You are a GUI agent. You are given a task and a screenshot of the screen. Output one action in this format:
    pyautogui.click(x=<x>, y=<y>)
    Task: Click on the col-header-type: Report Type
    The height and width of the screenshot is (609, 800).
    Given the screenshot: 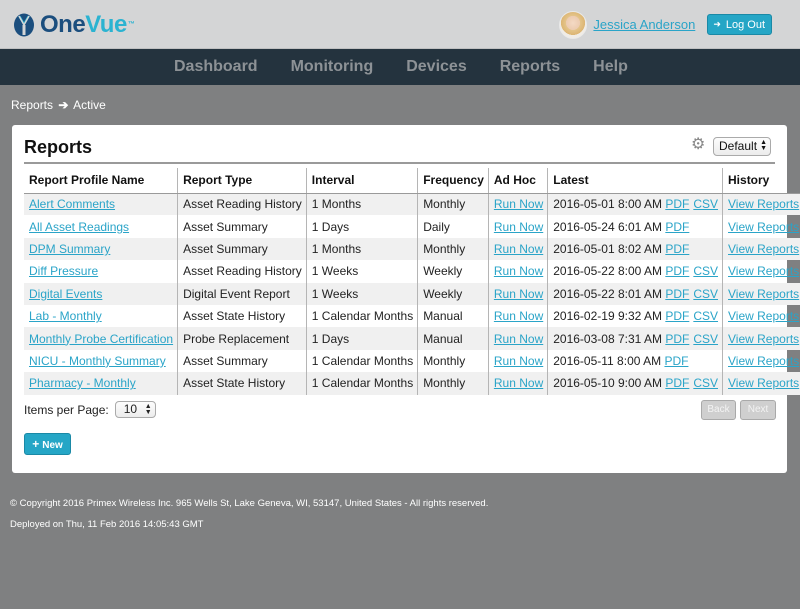 What is the action you would take?
    pyautogui.click(x=242, y=181)
    